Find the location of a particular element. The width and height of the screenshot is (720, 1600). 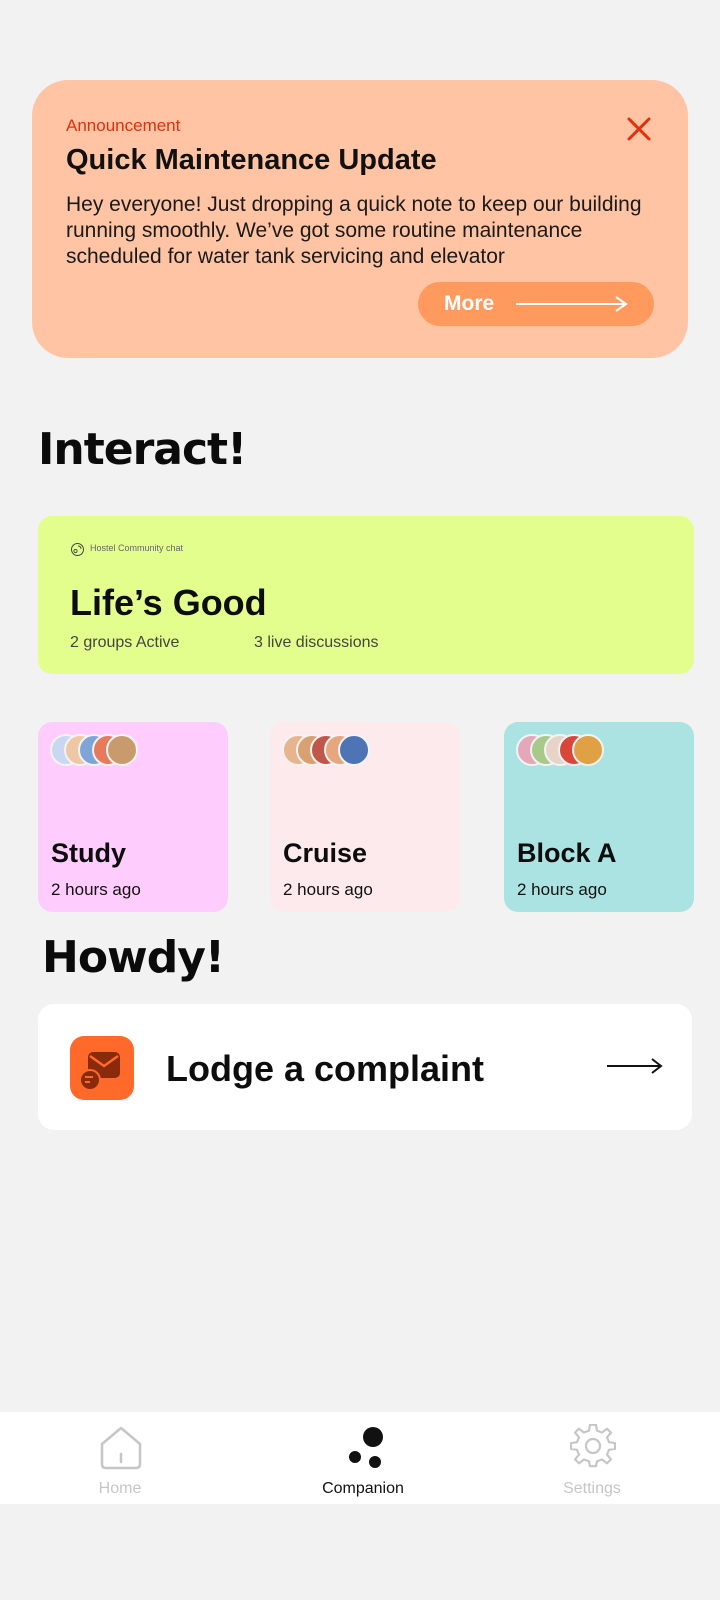

group-card-block-a: Block A 2 hours ago is located at coordinates (599, 817).